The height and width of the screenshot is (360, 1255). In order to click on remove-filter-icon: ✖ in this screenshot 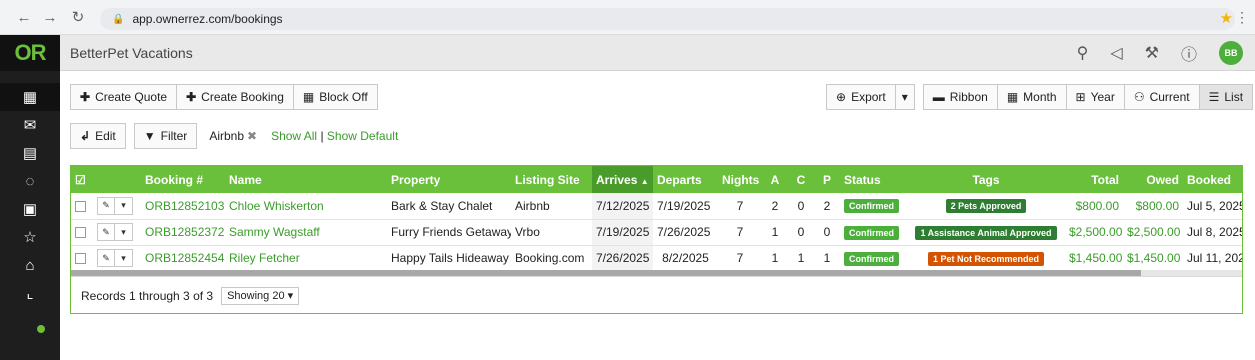, I will do `click(252, 136)`.